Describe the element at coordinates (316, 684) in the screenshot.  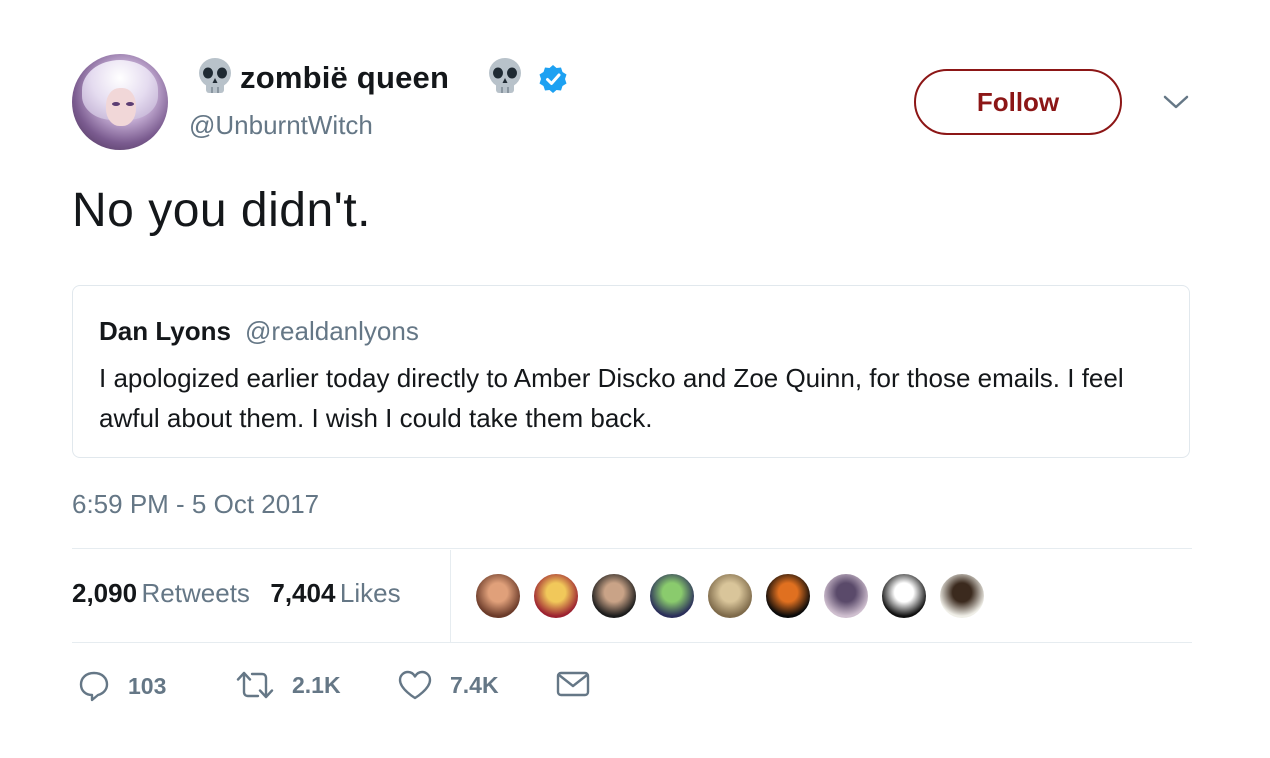
I see `retweet-count: 2.1K` at that location.